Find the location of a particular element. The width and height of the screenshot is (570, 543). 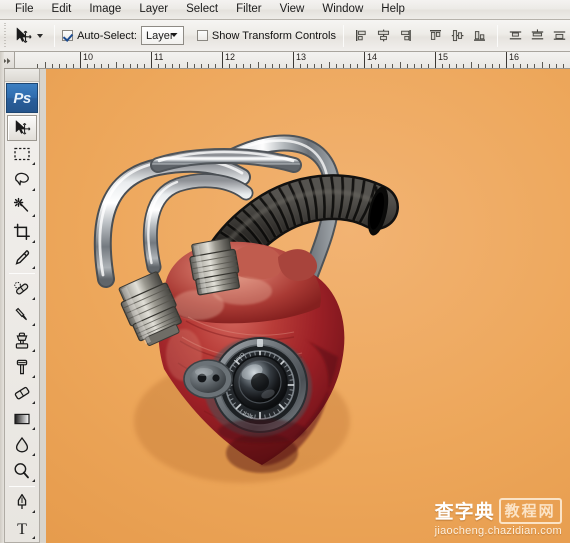

menu-view: View is located at coordinates (292, 10).